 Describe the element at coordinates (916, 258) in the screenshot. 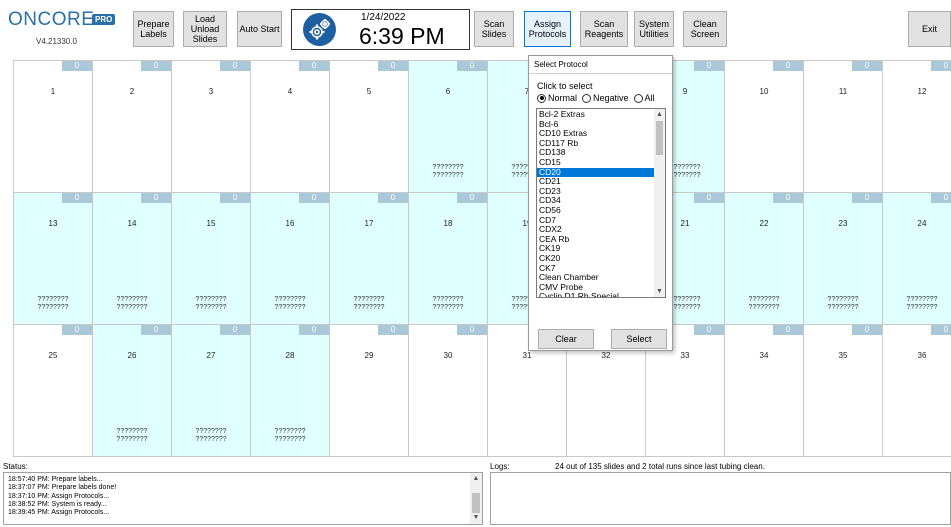

I see `slide-slot: 0 24 ???????? ????????` at that location.